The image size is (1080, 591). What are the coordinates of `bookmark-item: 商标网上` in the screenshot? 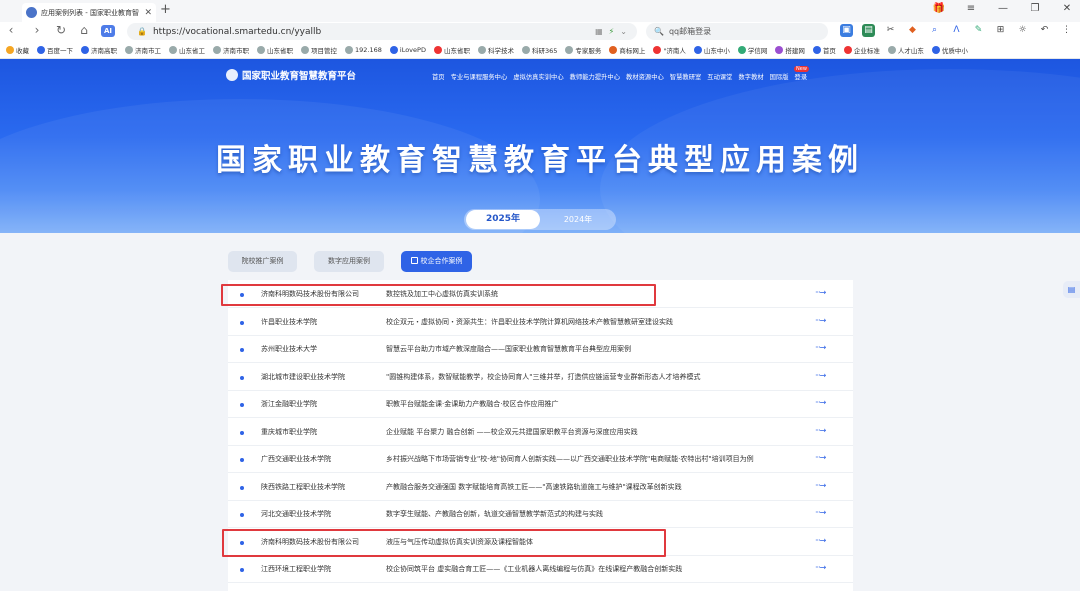 It's located at (629, 50).